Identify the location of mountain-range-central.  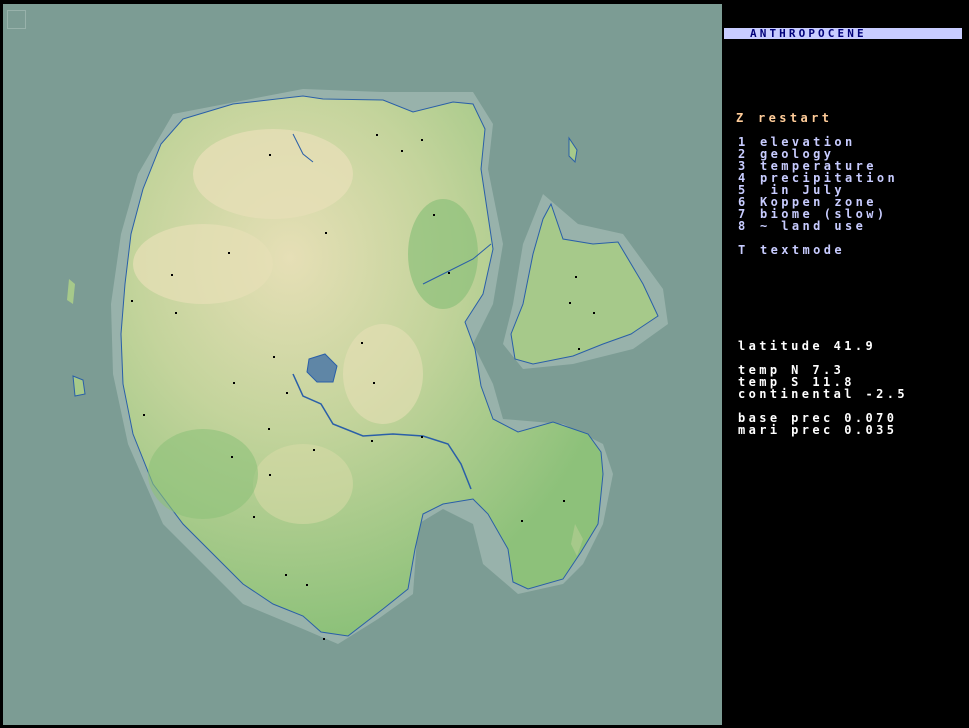
(383, 374).